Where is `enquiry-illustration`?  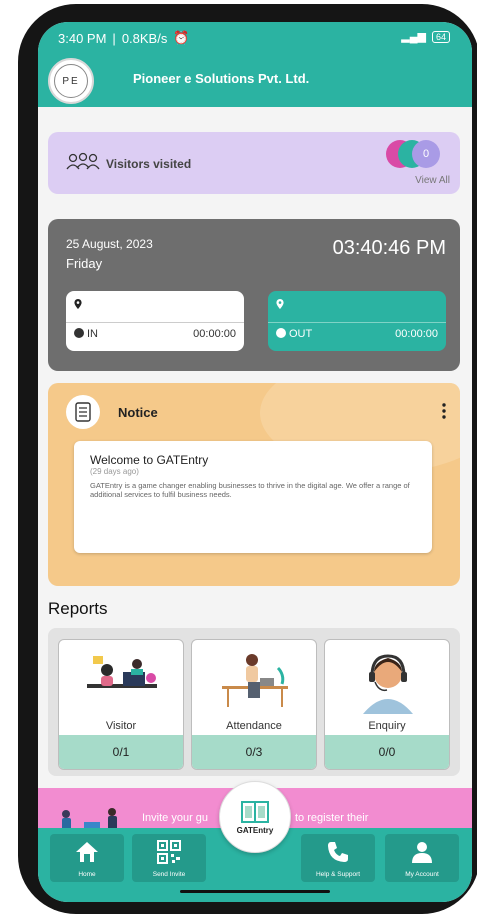
enquiry-illustration is located at coordinates (388, 684).